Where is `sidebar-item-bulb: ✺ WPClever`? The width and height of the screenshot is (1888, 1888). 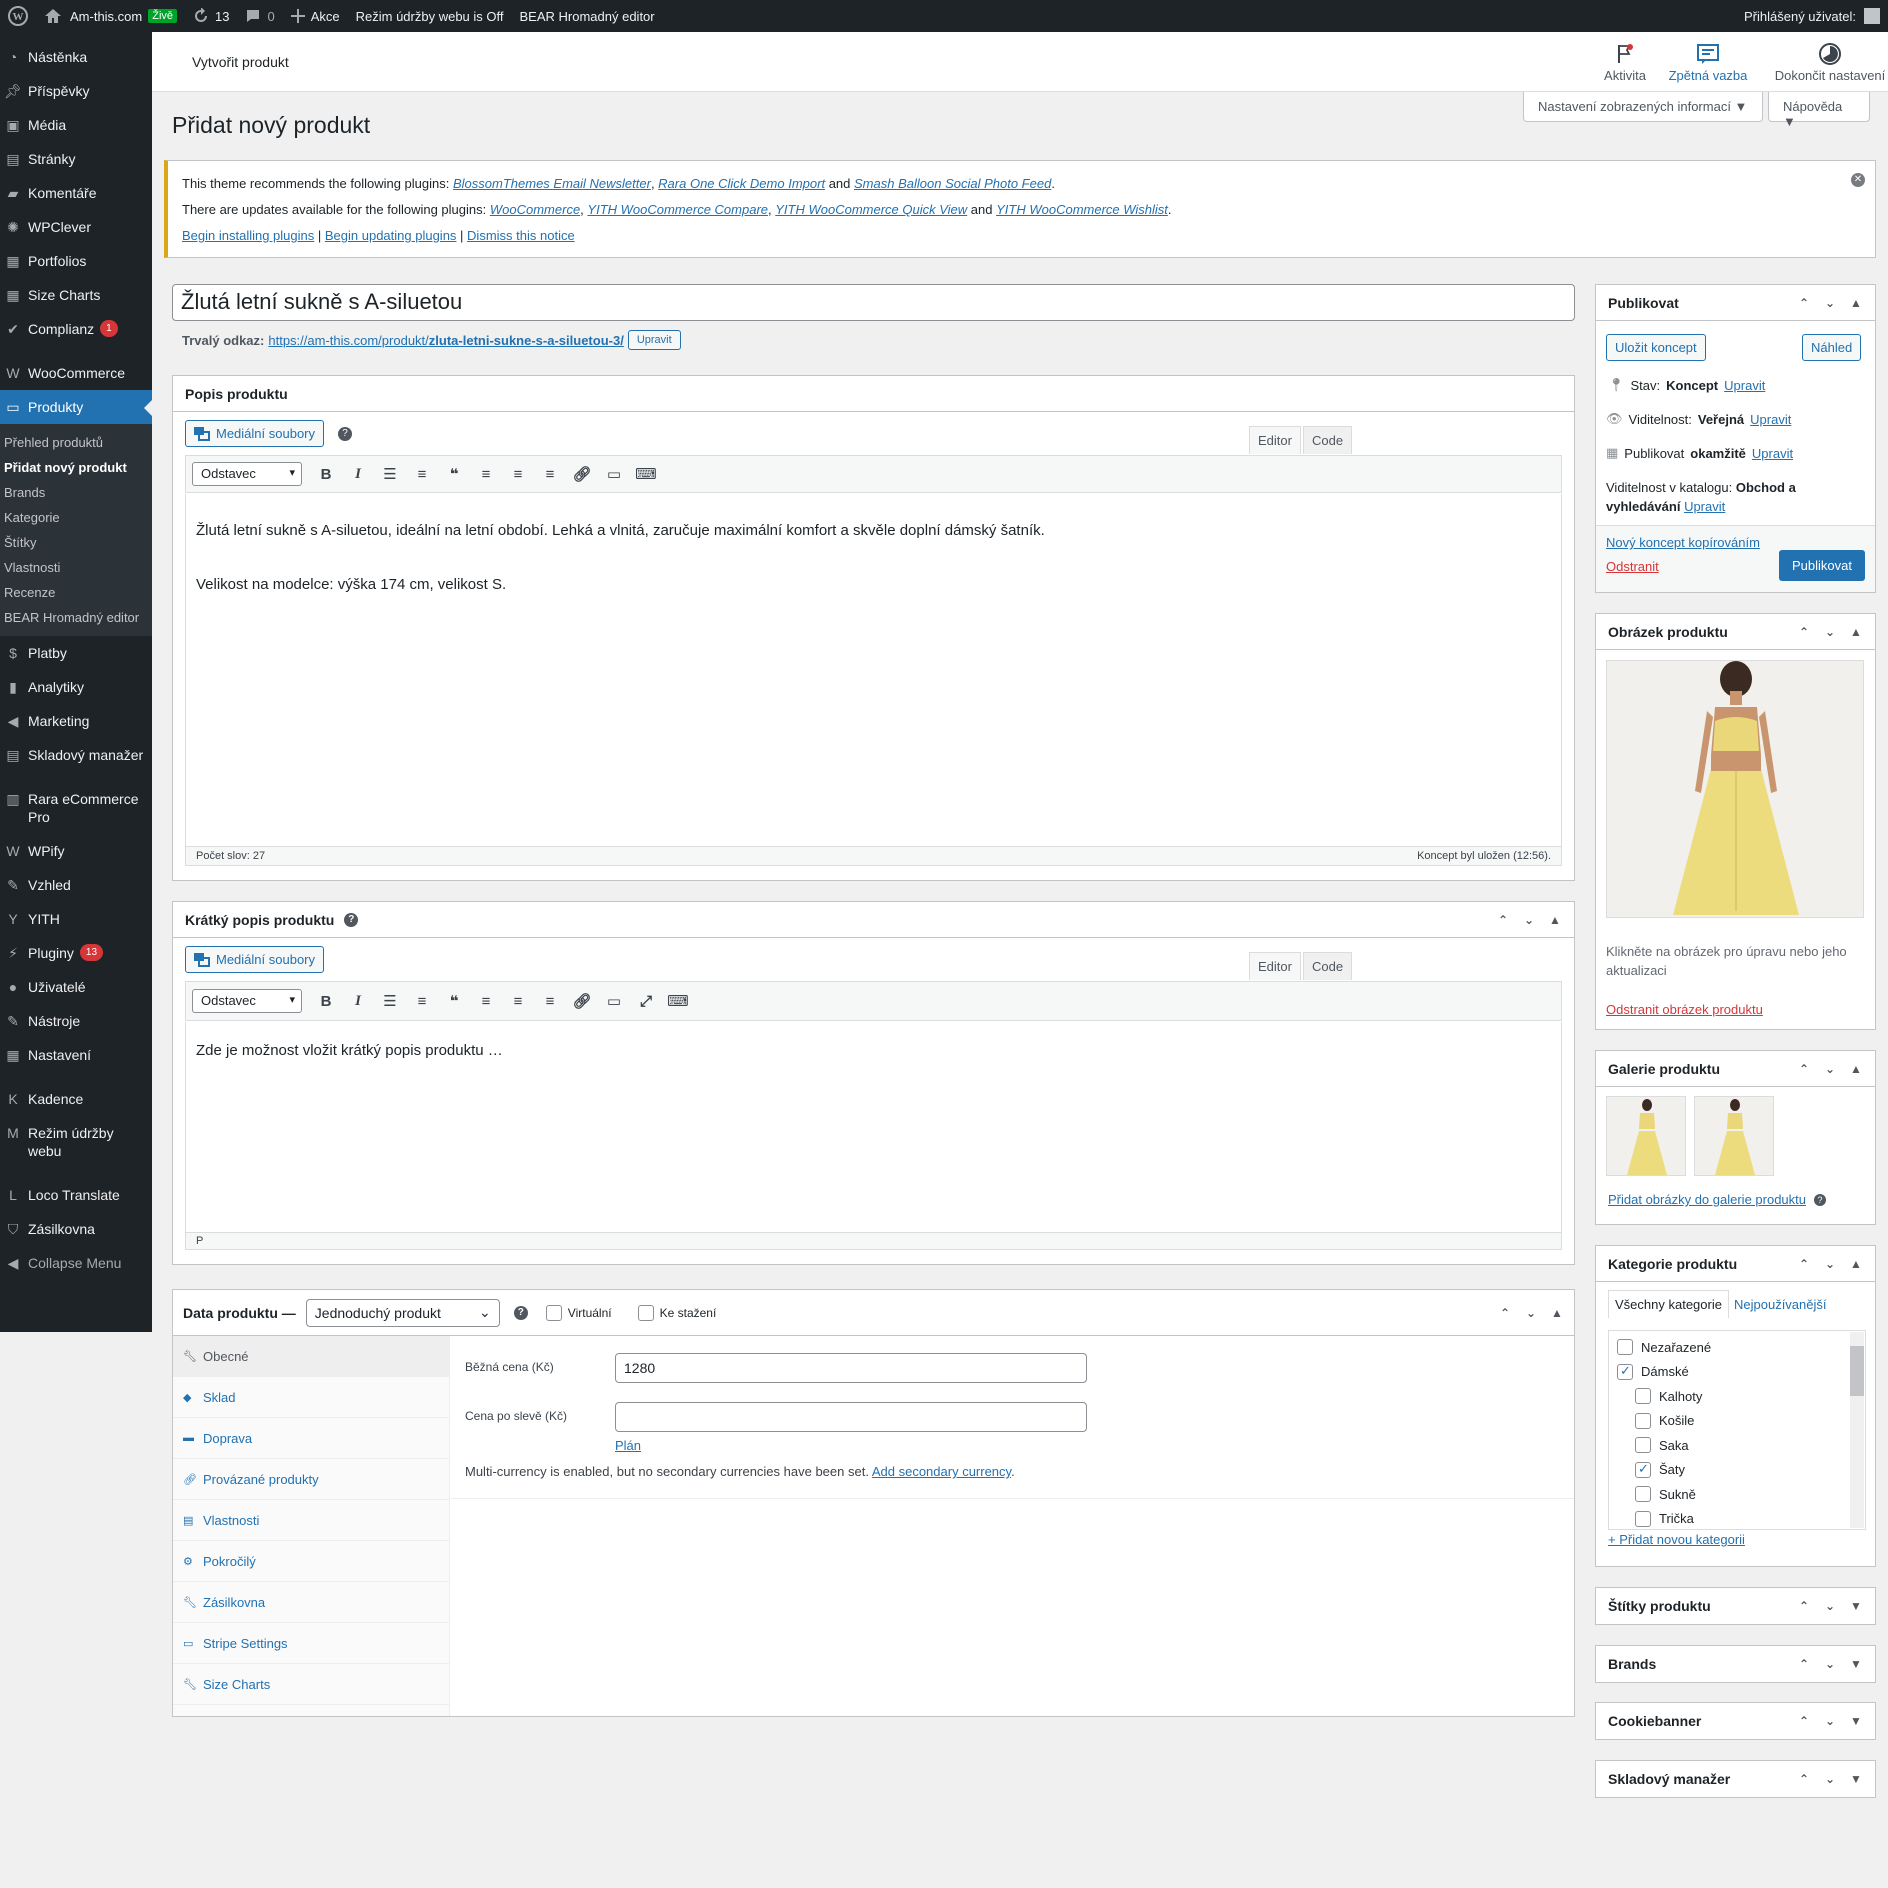
sidebar-item-bulb: ✺ WPClever is located at coordinates (76, 227).